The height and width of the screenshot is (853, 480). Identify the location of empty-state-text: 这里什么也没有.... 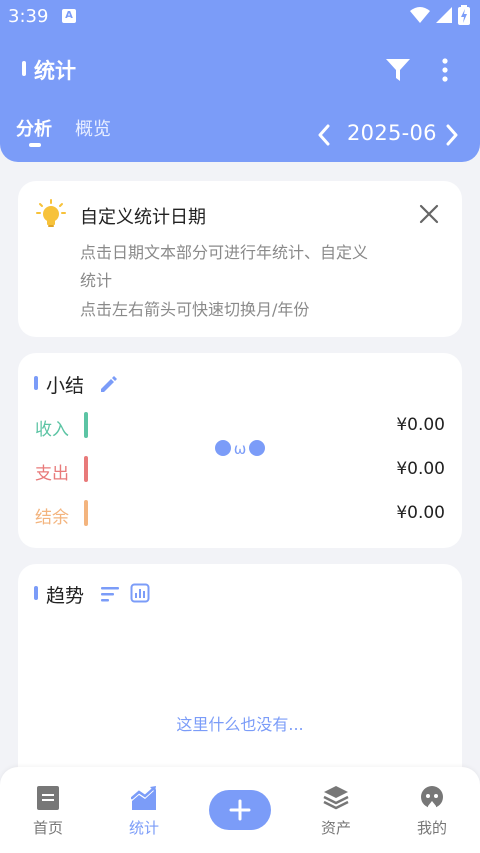
(240, 724).